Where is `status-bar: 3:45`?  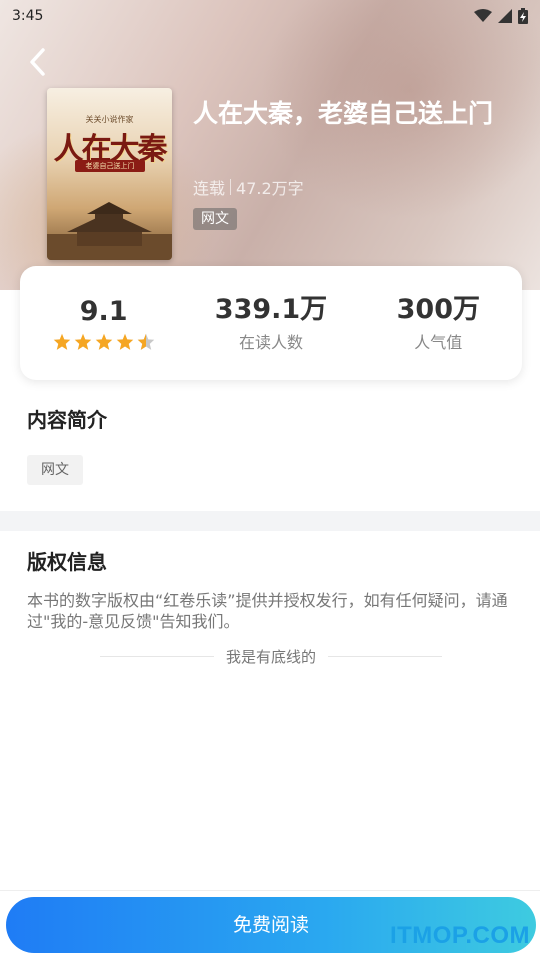
status-bar: 3:45 is located at coordinates (270, 16).